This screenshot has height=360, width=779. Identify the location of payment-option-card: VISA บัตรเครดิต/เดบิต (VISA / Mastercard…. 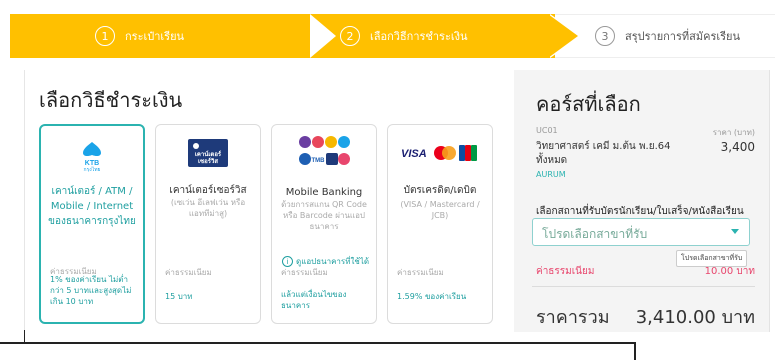
(440, 224).